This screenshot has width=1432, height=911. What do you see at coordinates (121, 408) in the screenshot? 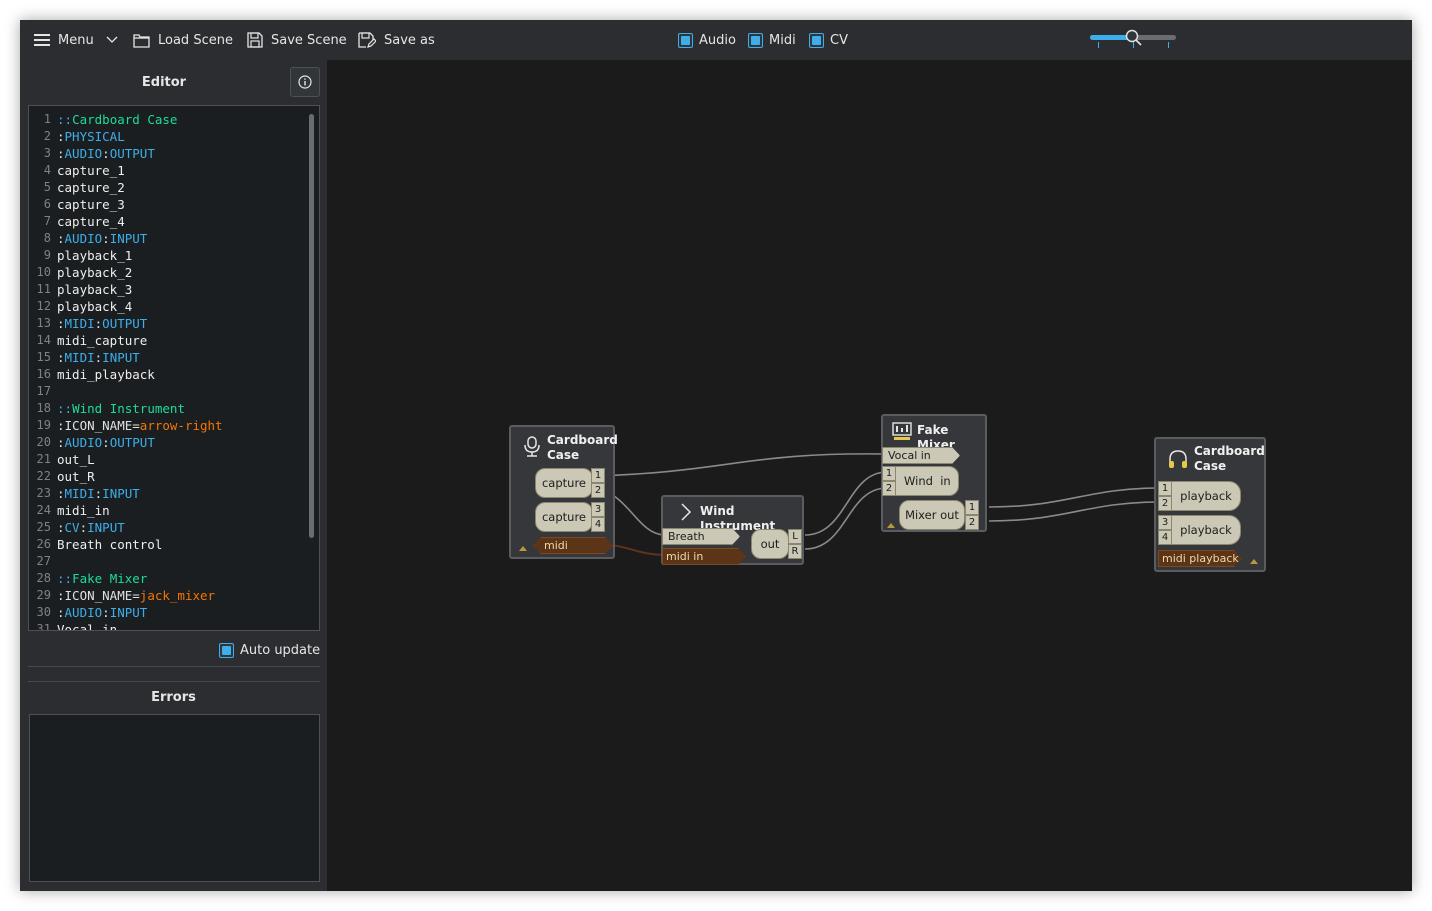
I see `line-text: ::Wind Instrument` at bounding box center [121, 408].